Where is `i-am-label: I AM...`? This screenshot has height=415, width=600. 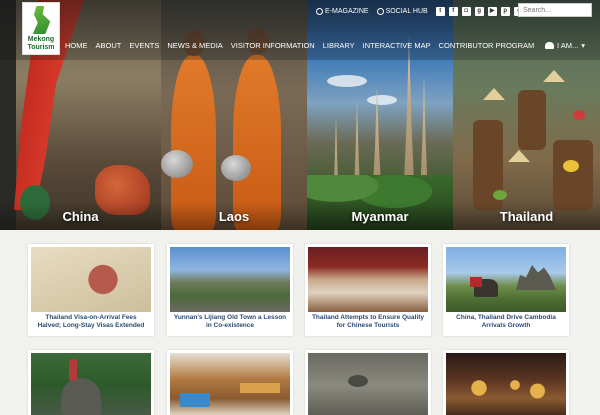 i-am-label: I AM... is located at coordinates (568, 45).